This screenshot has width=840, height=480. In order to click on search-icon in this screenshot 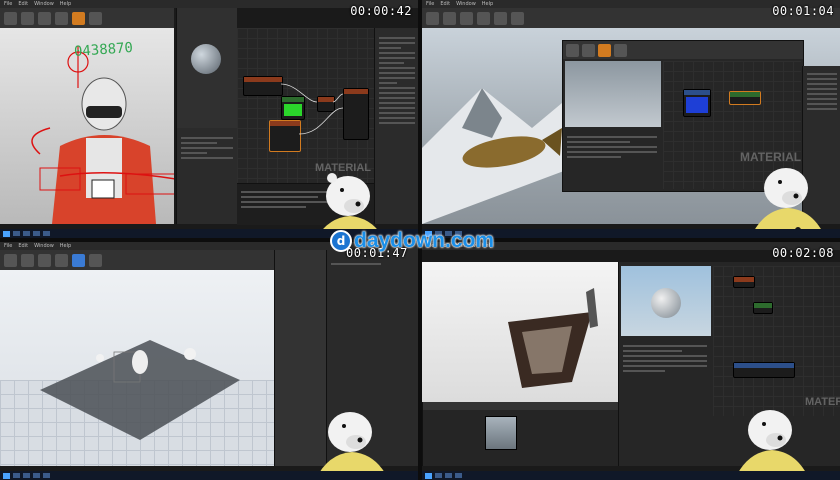, I will do `click(588, 50)`.